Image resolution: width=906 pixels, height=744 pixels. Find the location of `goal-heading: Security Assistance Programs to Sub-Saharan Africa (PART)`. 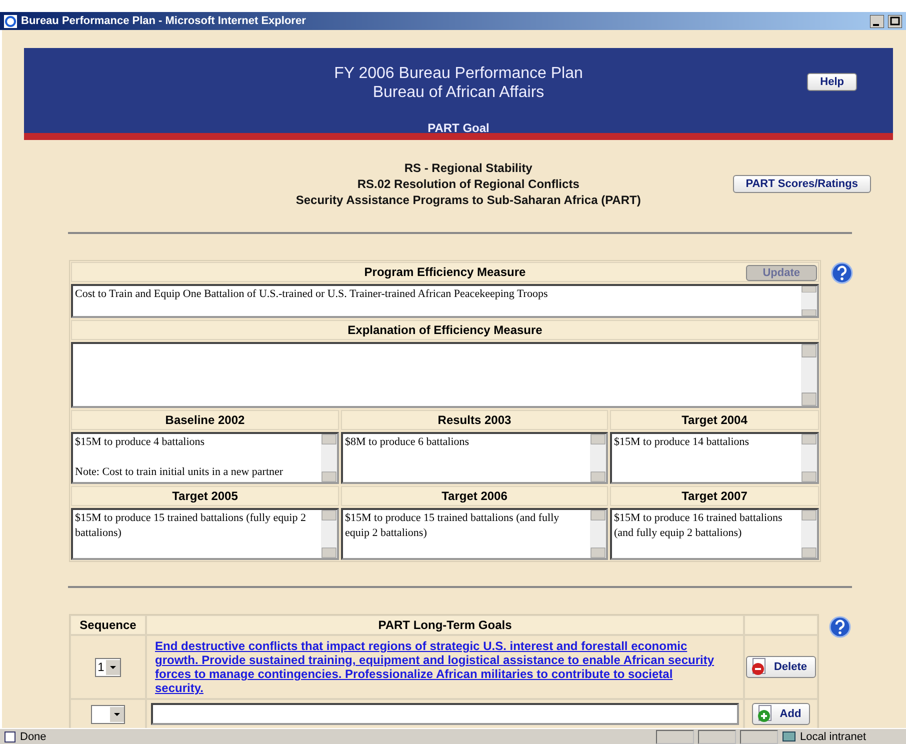

goal-heading: Security Assistance Programs to Sub-Saharan Africa (PART) is located at coordinates (468, 200).